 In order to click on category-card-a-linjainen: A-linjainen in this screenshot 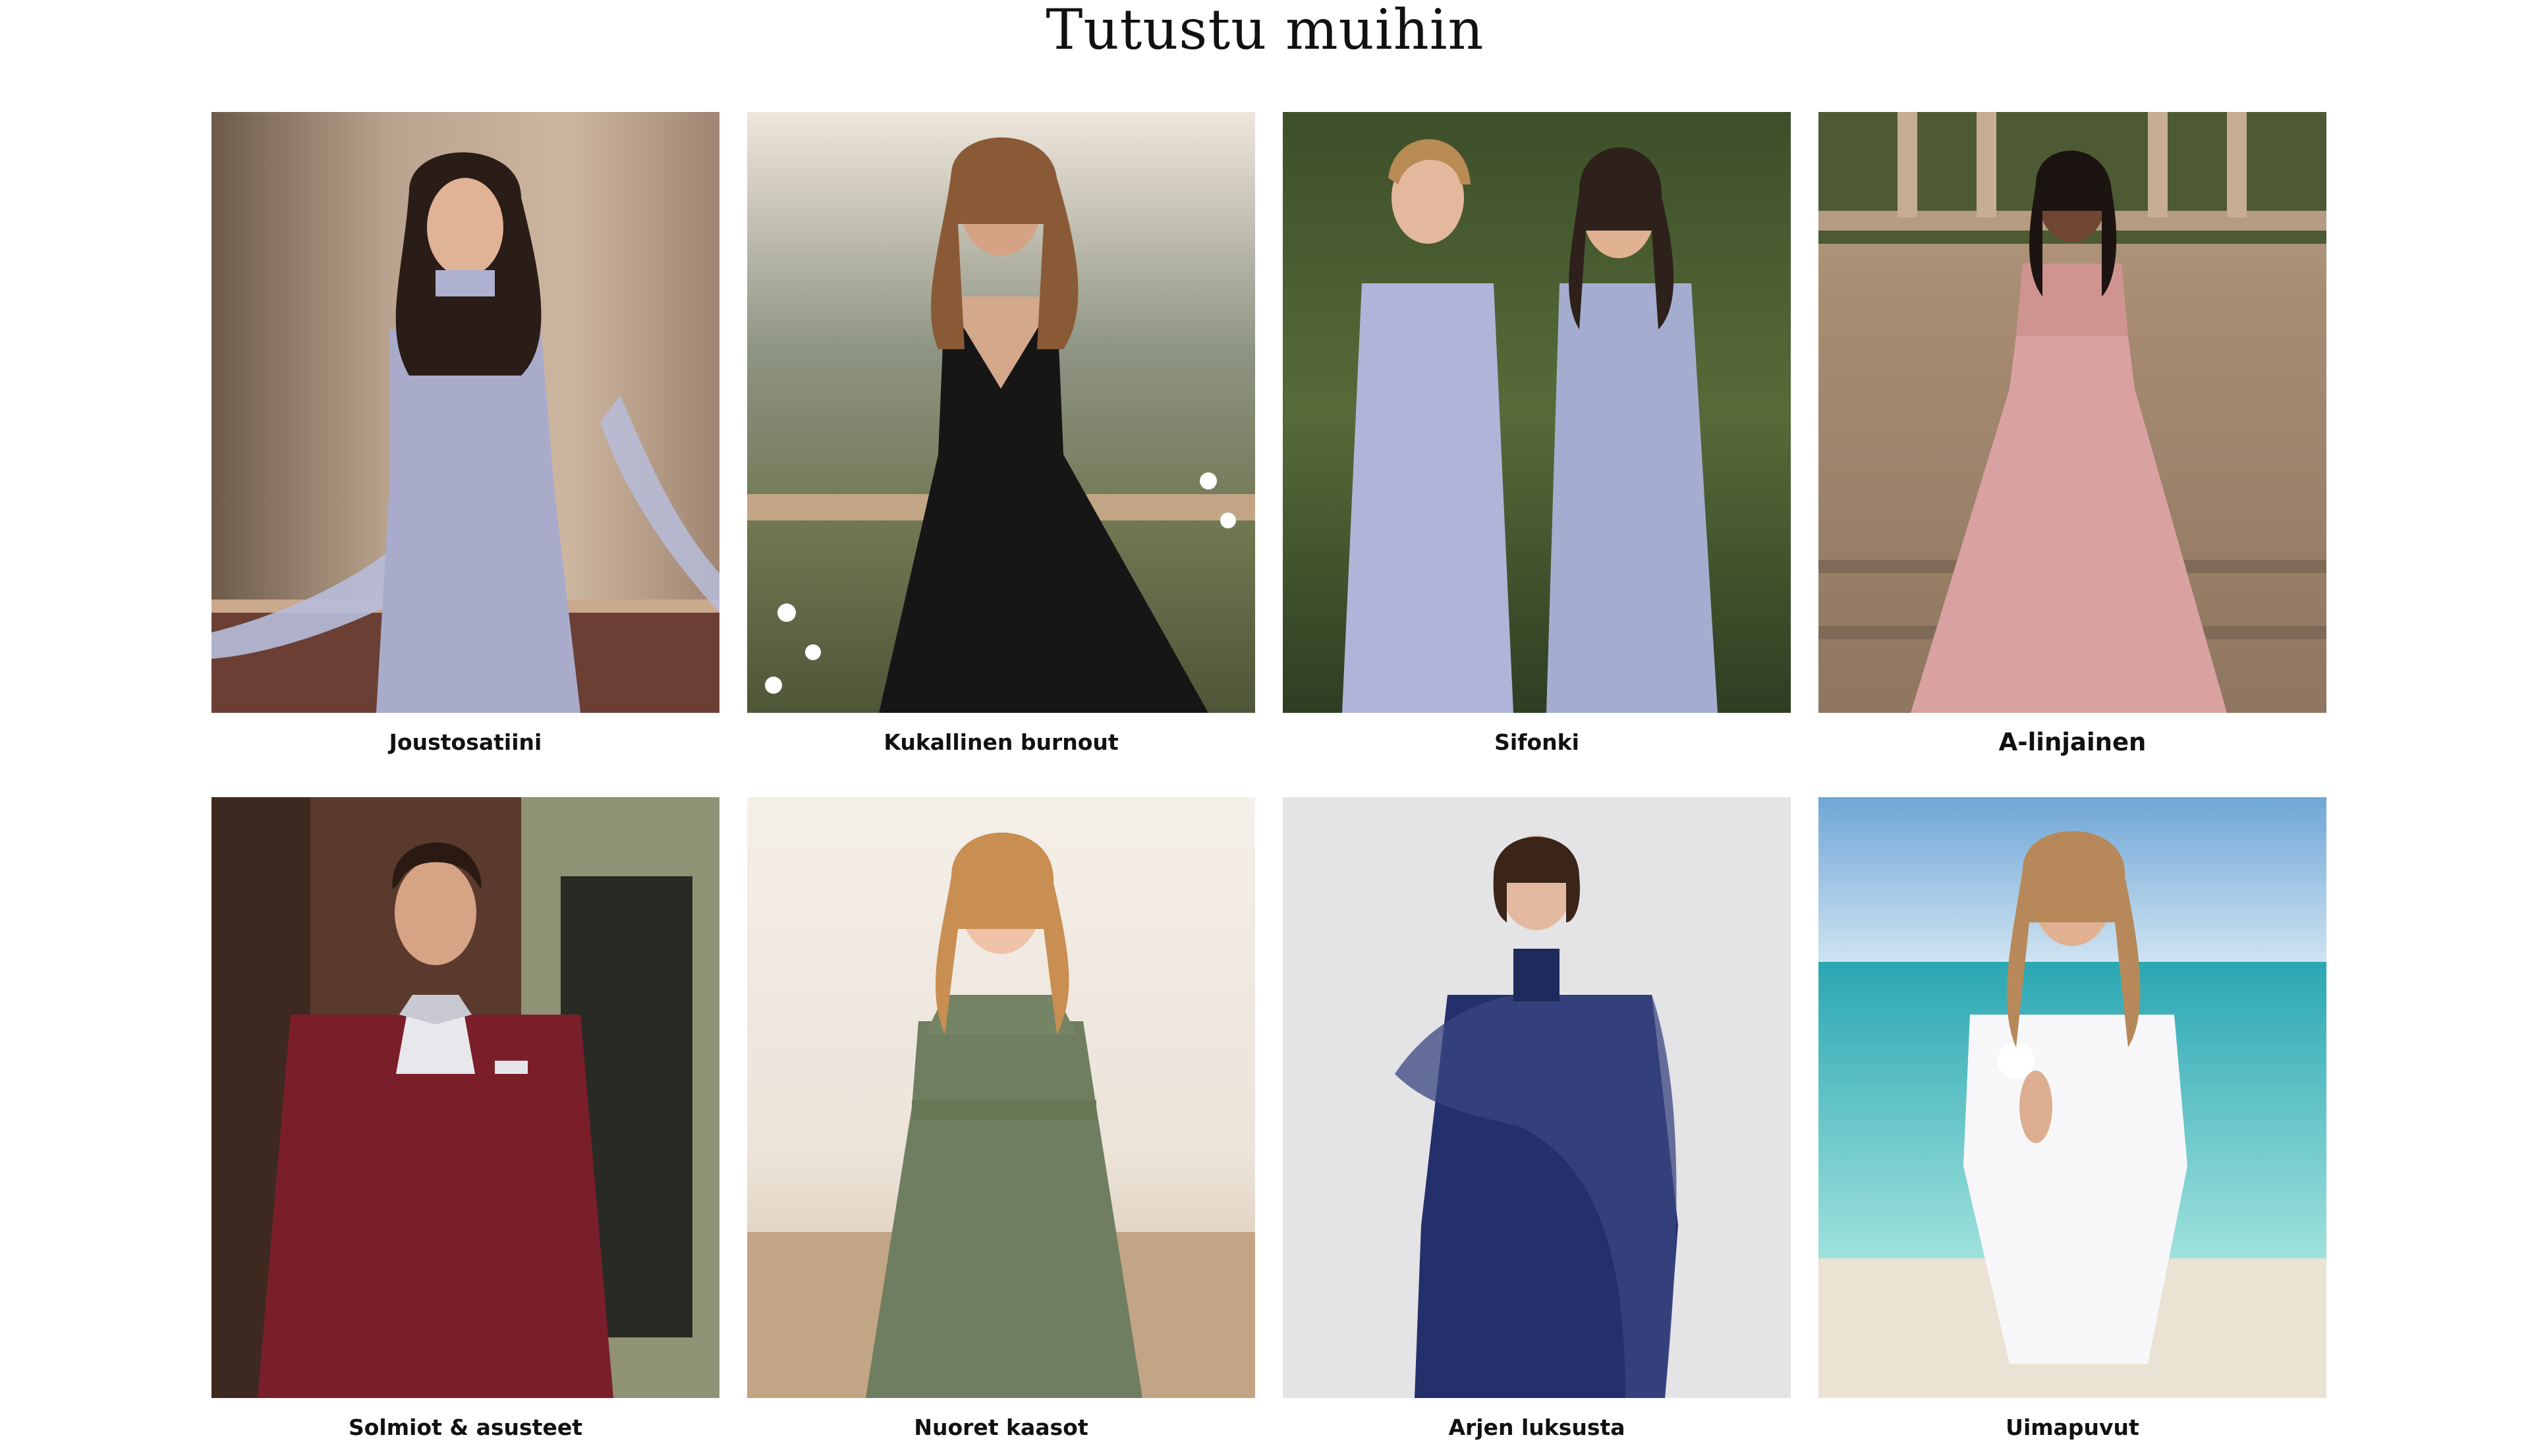, I will do `click(2072, 441)`.